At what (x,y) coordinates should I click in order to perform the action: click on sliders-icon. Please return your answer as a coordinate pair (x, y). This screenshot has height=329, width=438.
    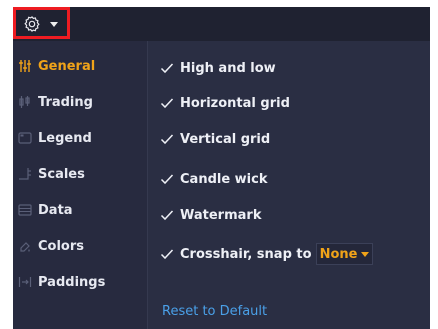
    Looking at the image, I should click on (25, 66).